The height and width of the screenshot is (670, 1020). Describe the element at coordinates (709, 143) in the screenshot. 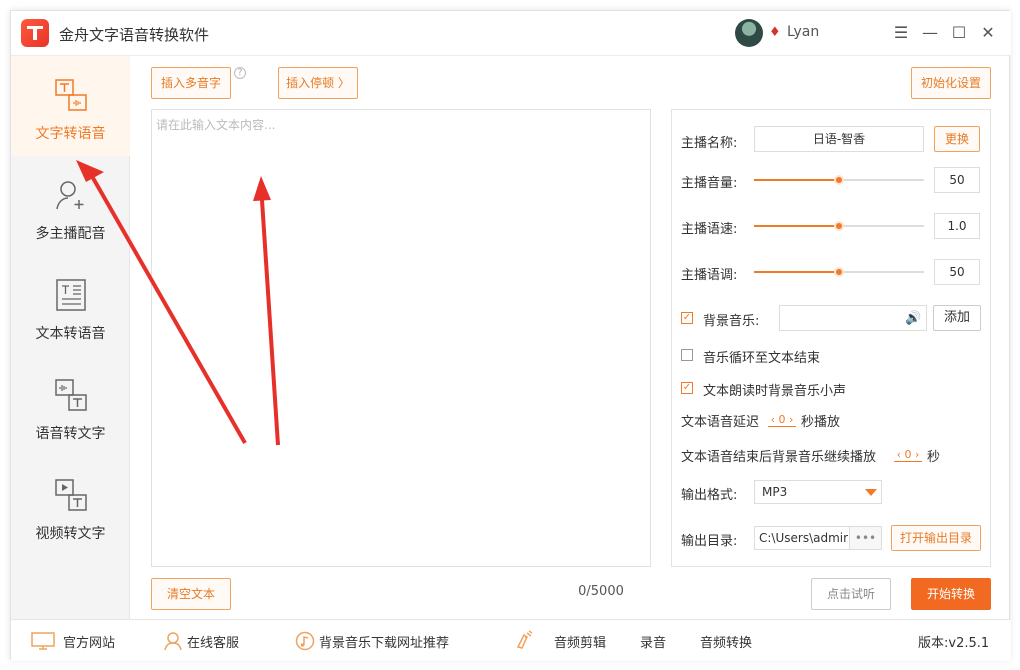

I see `anchor-name-label: 主播名称:` at that location.